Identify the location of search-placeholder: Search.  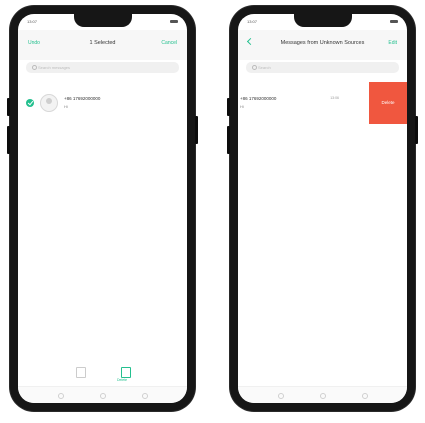
(264, 67).